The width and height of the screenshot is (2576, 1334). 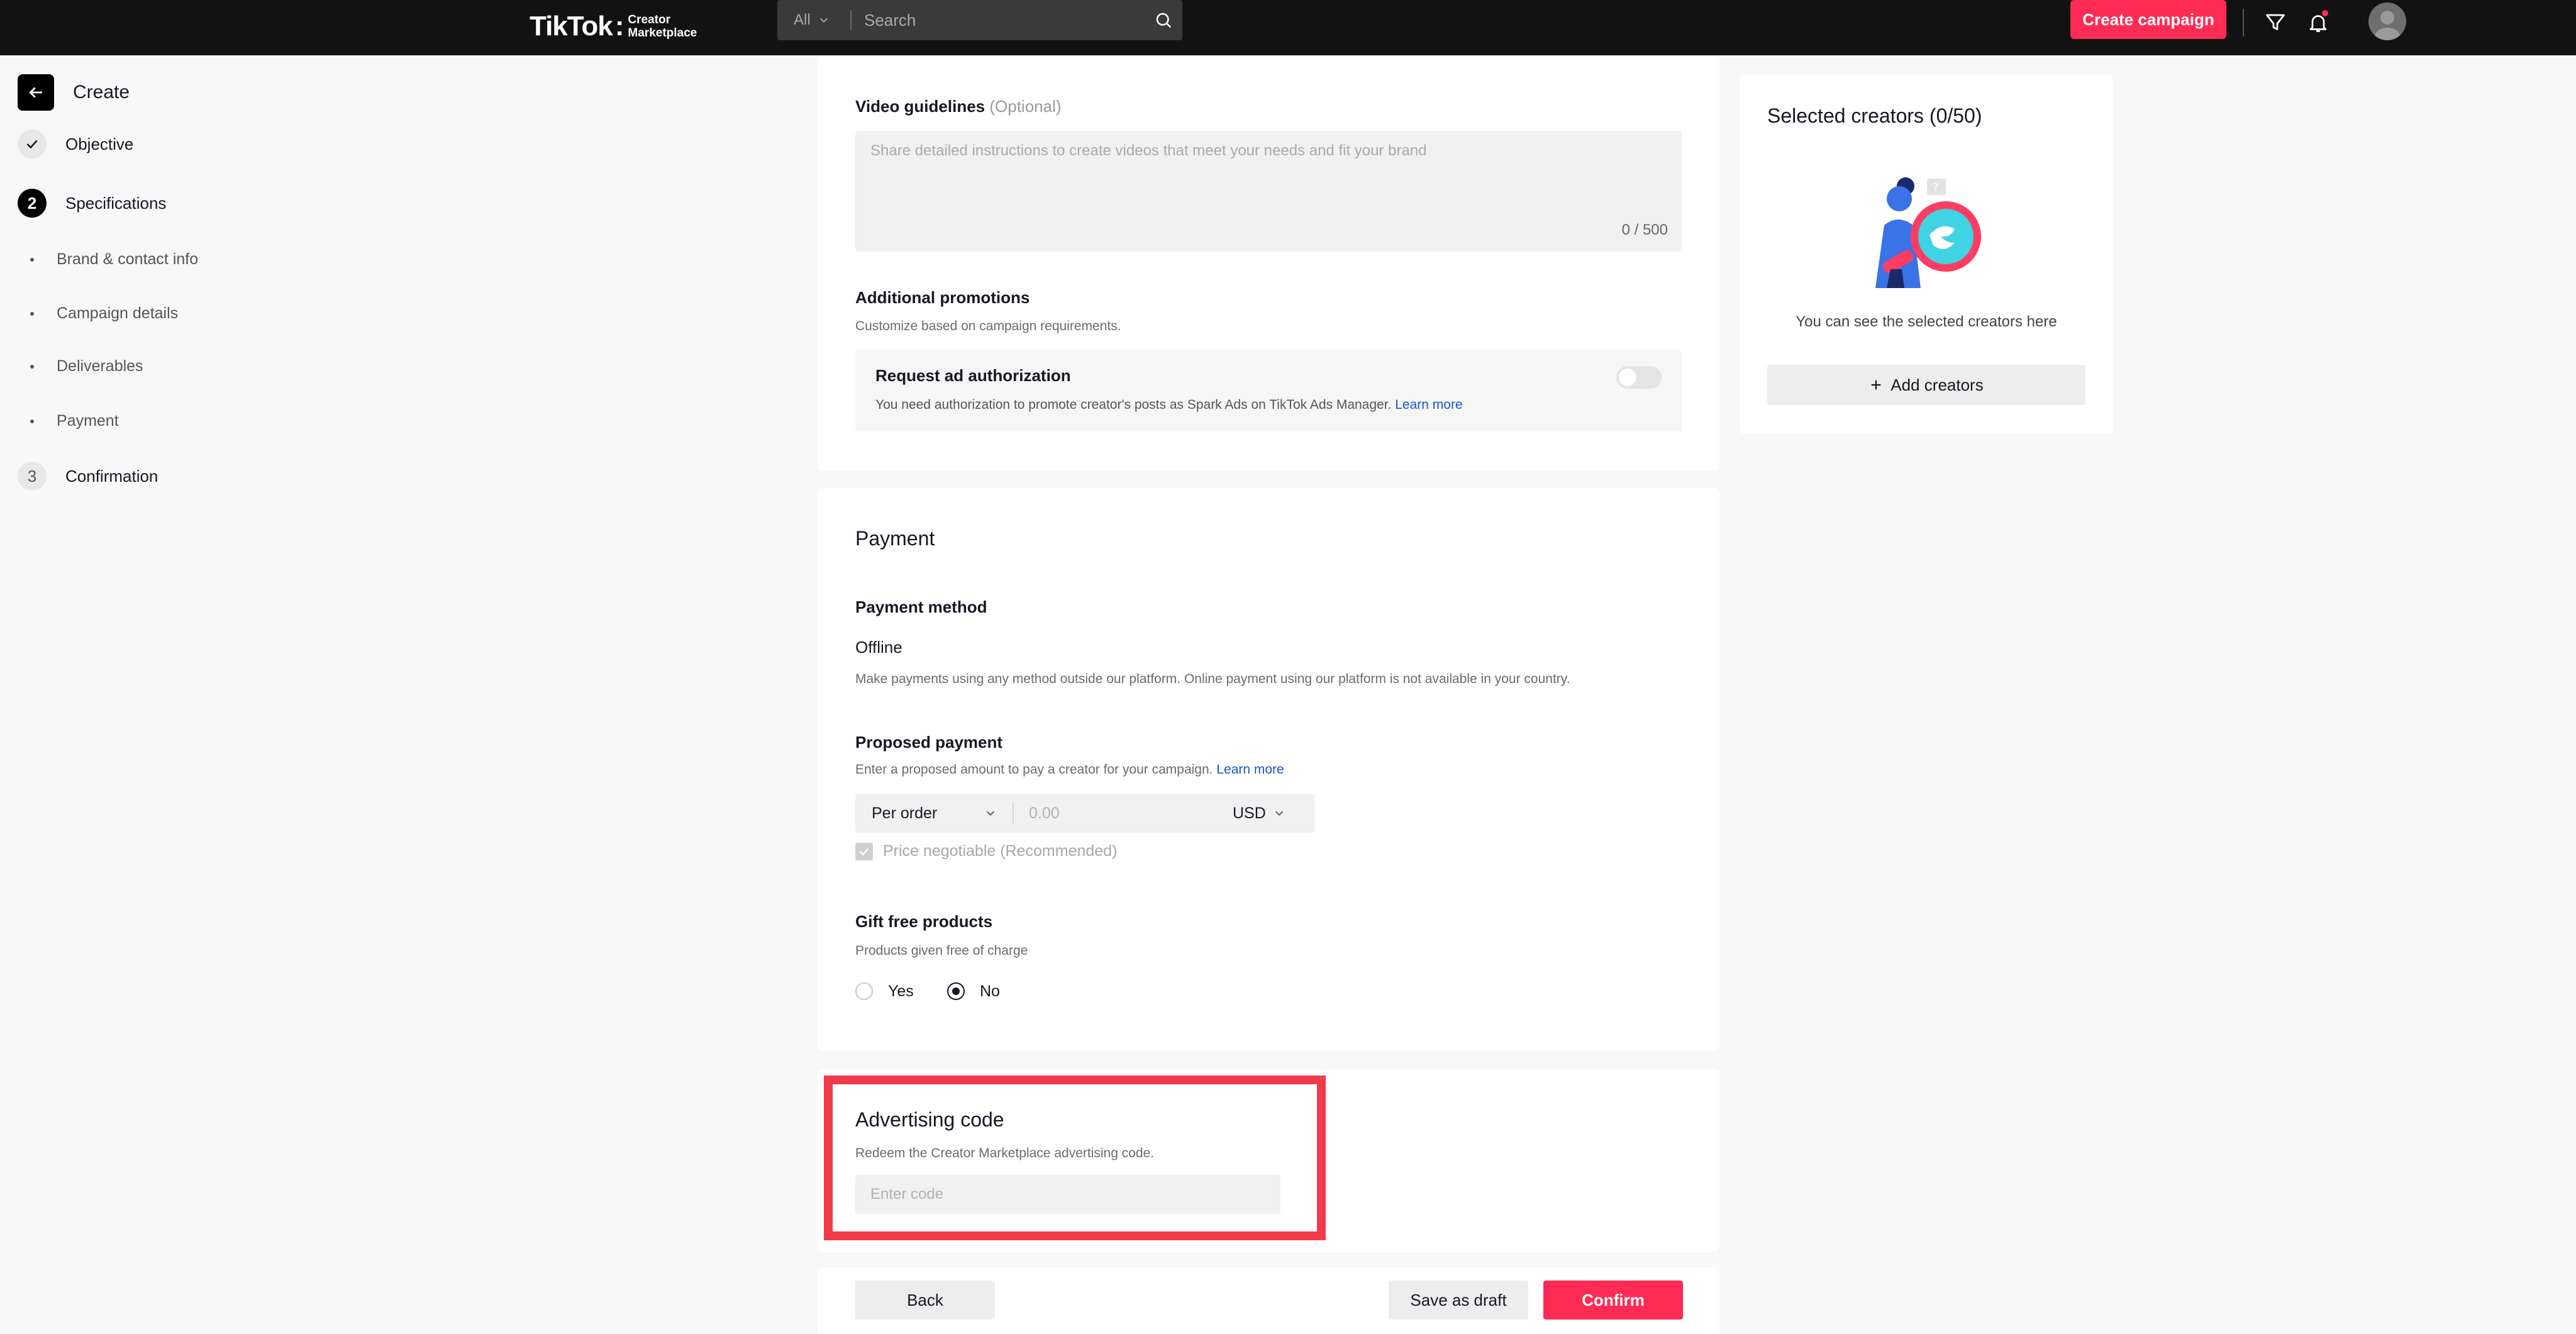 What do you see at coordinates (895, 538) in the screenshot?
I see `payment-section-title: Payment` at bounding box center [895, 538].